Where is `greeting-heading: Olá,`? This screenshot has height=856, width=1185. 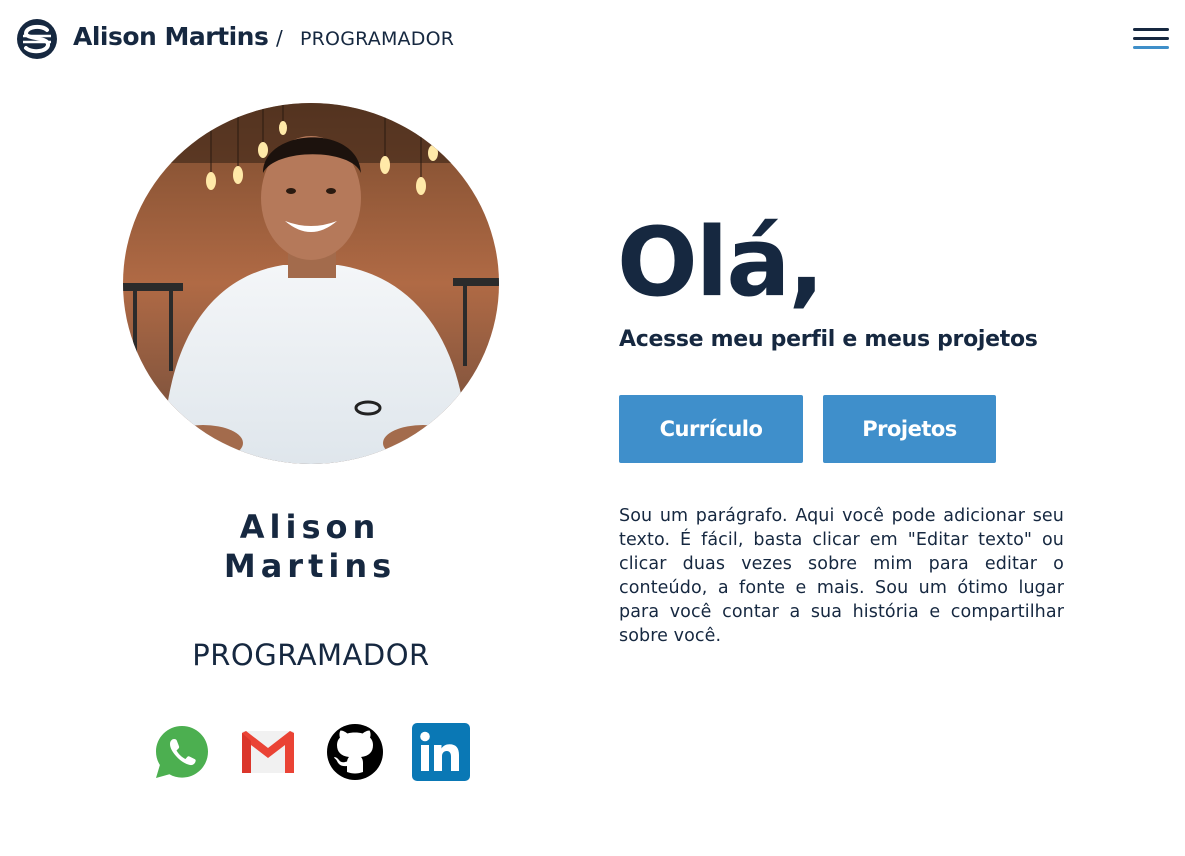
greeting-heading: Olá, is located at coordinates (721, 263).